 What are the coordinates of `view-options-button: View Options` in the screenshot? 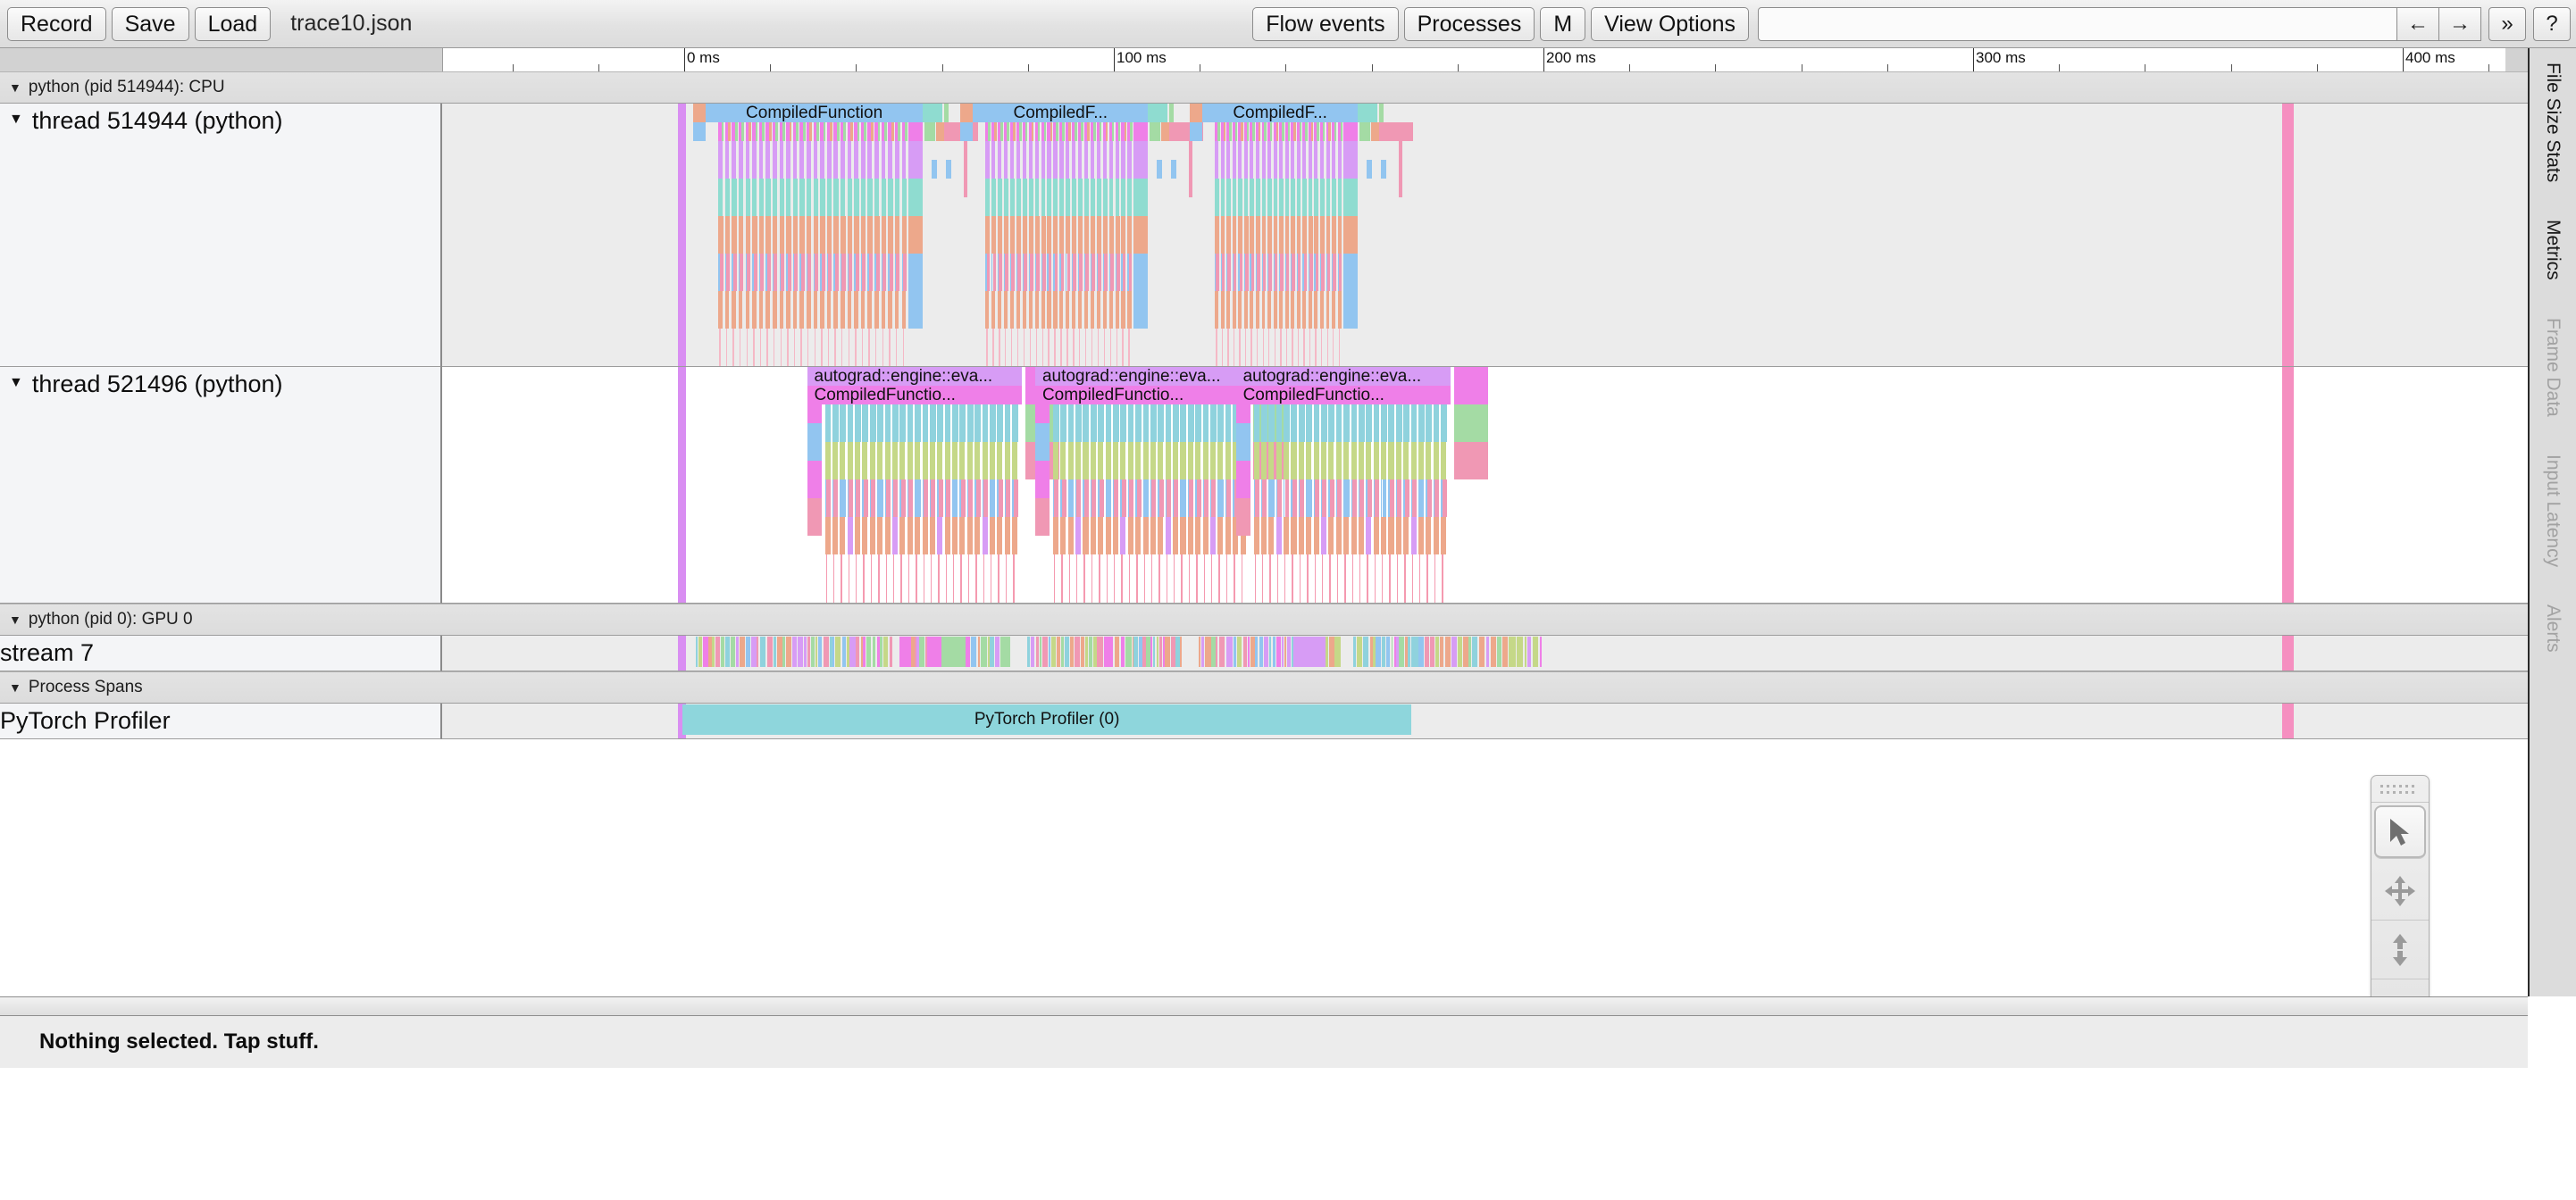 It's located at (1670, 24).